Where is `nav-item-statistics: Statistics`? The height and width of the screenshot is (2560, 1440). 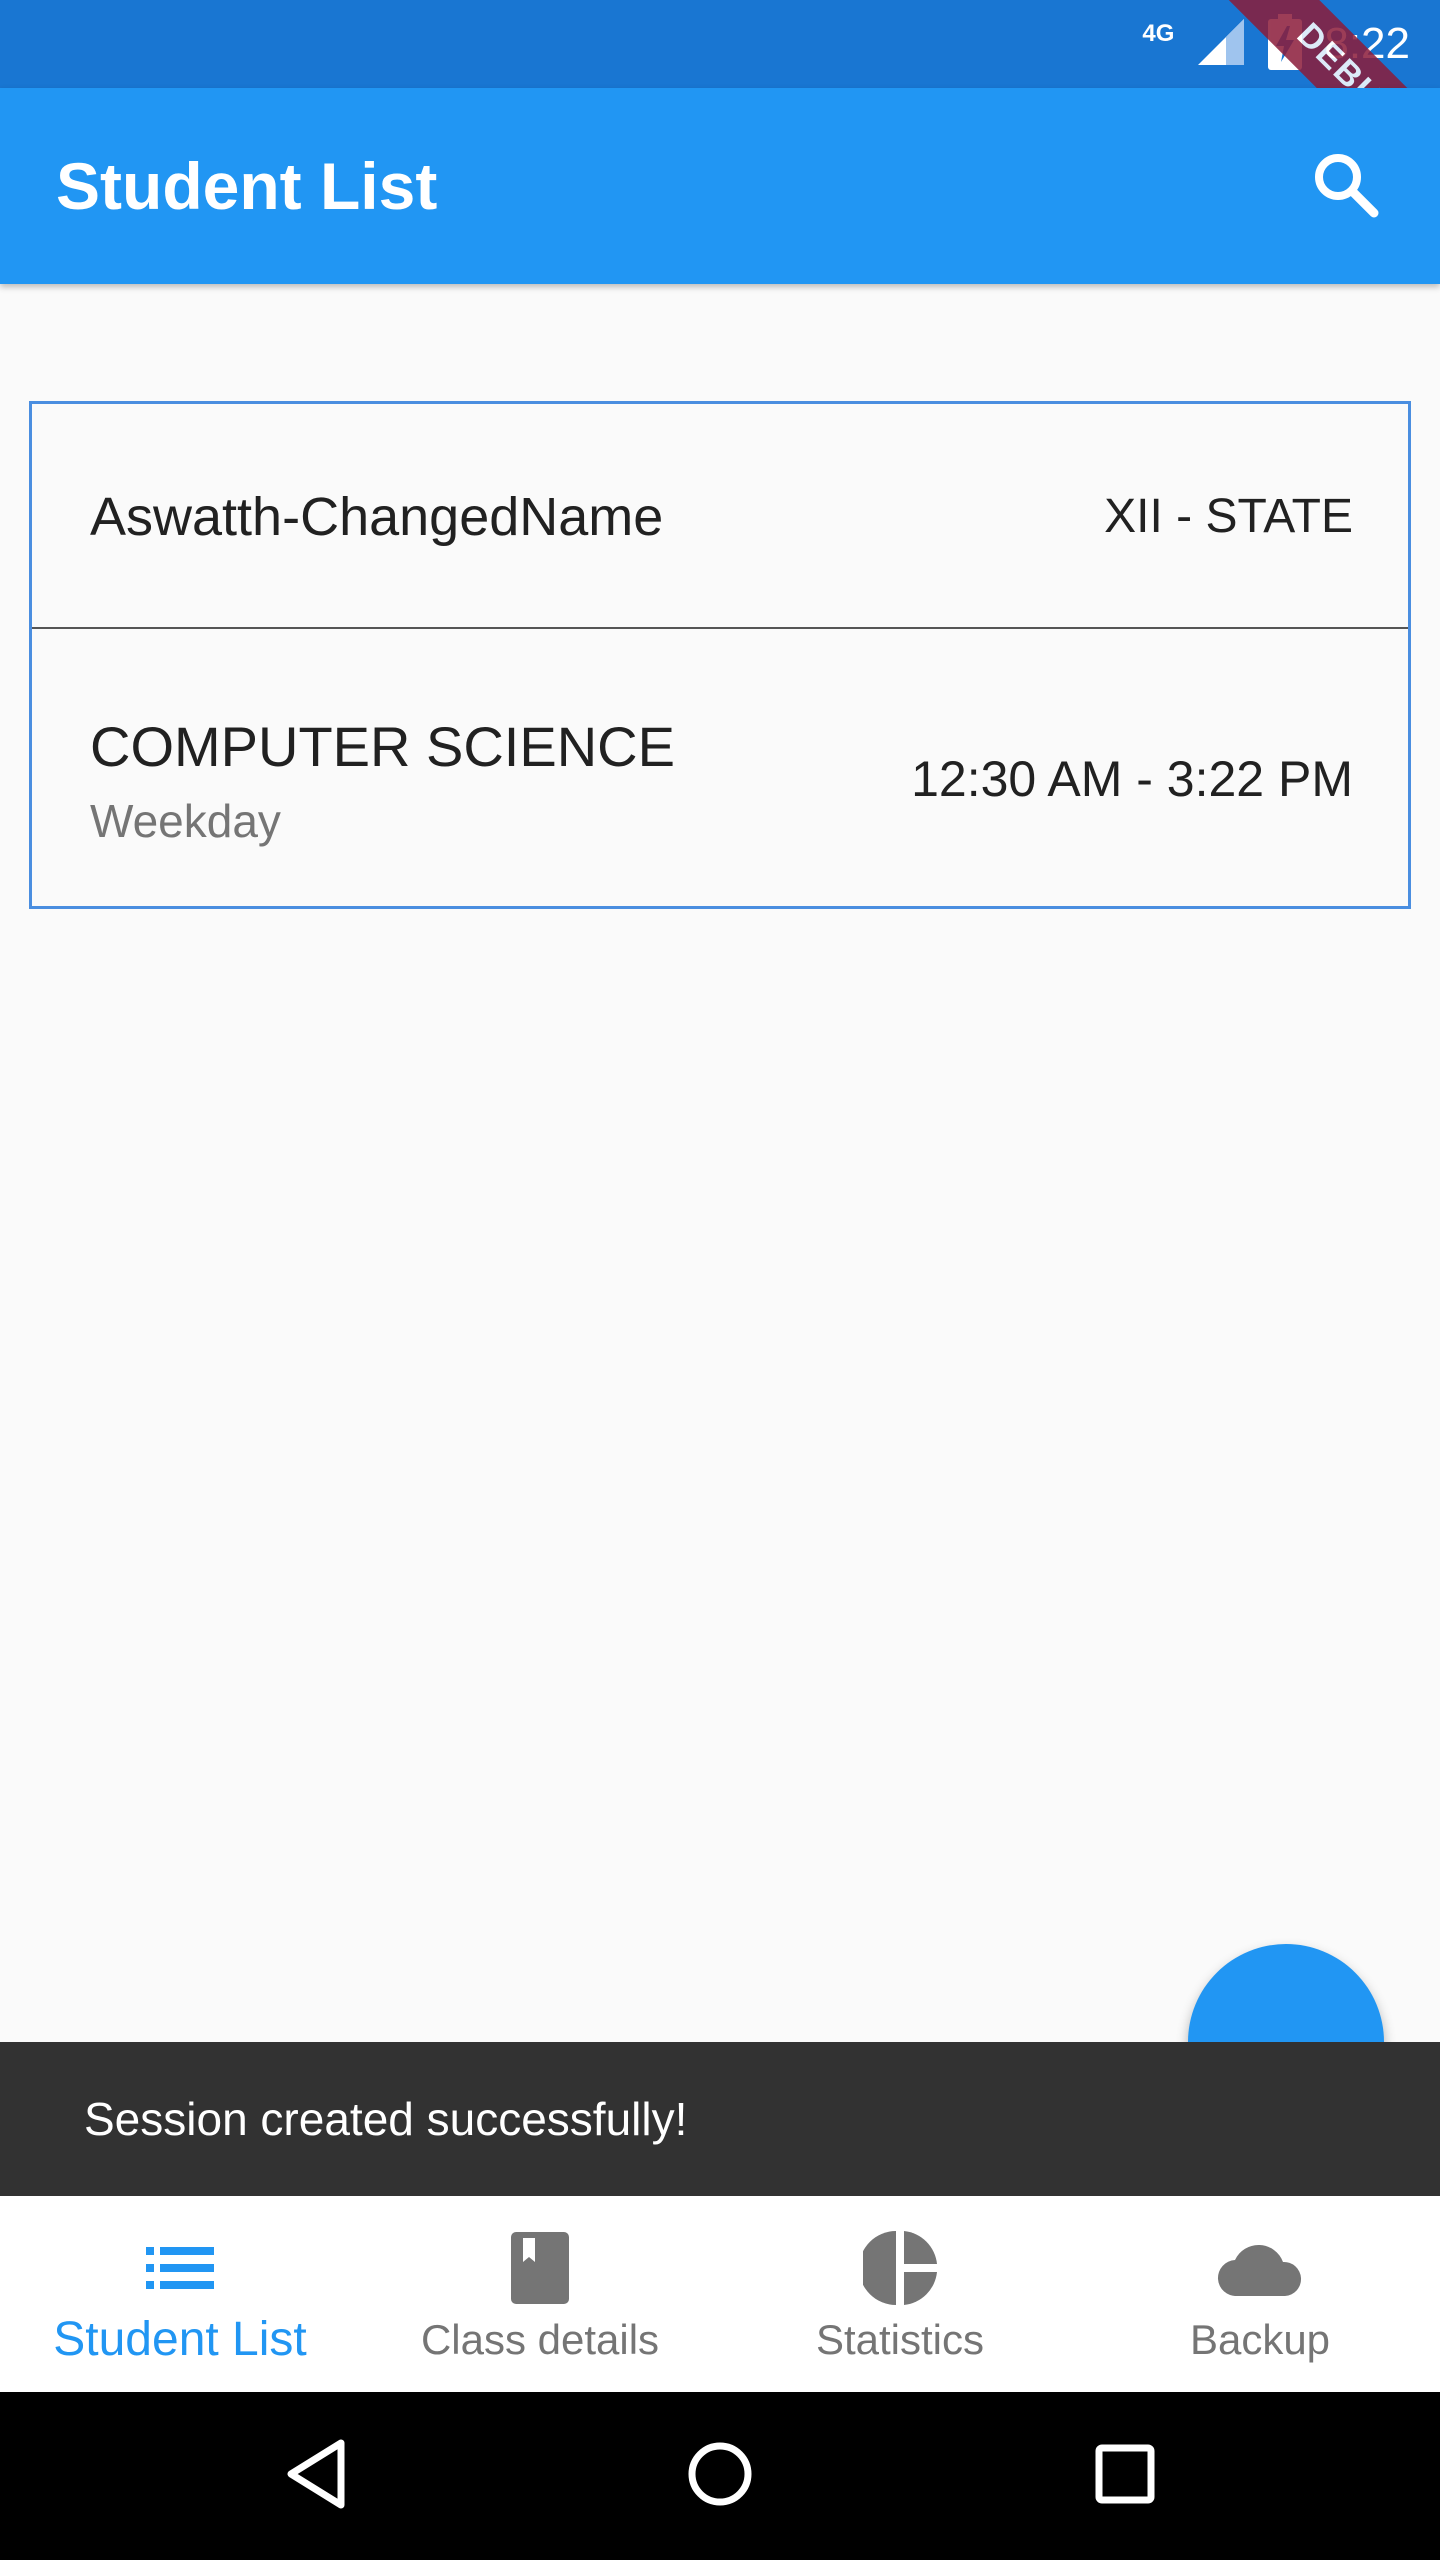
nav-item-statistics: Statistics is located at coordinates (900, 2294).